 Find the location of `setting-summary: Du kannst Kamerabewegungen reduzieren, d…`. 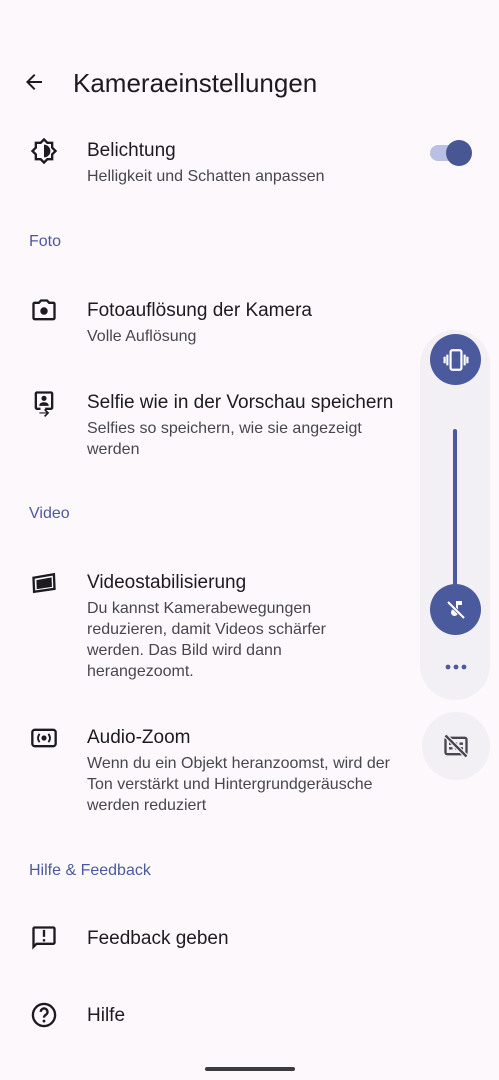

setting-summary: Du kannst Kamerabewegungen reduzieren, d… is located at coordinates (206, 640).